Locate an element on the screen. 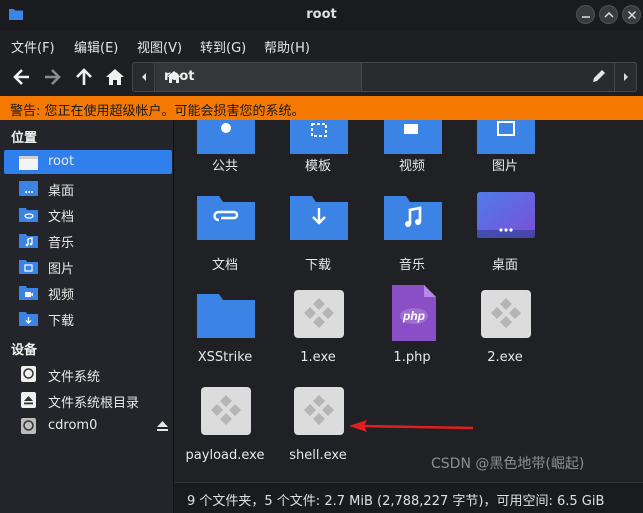 The width and height of the screenshot is (643, 513). file-item: 图片 is located at coordinates (505, 158).